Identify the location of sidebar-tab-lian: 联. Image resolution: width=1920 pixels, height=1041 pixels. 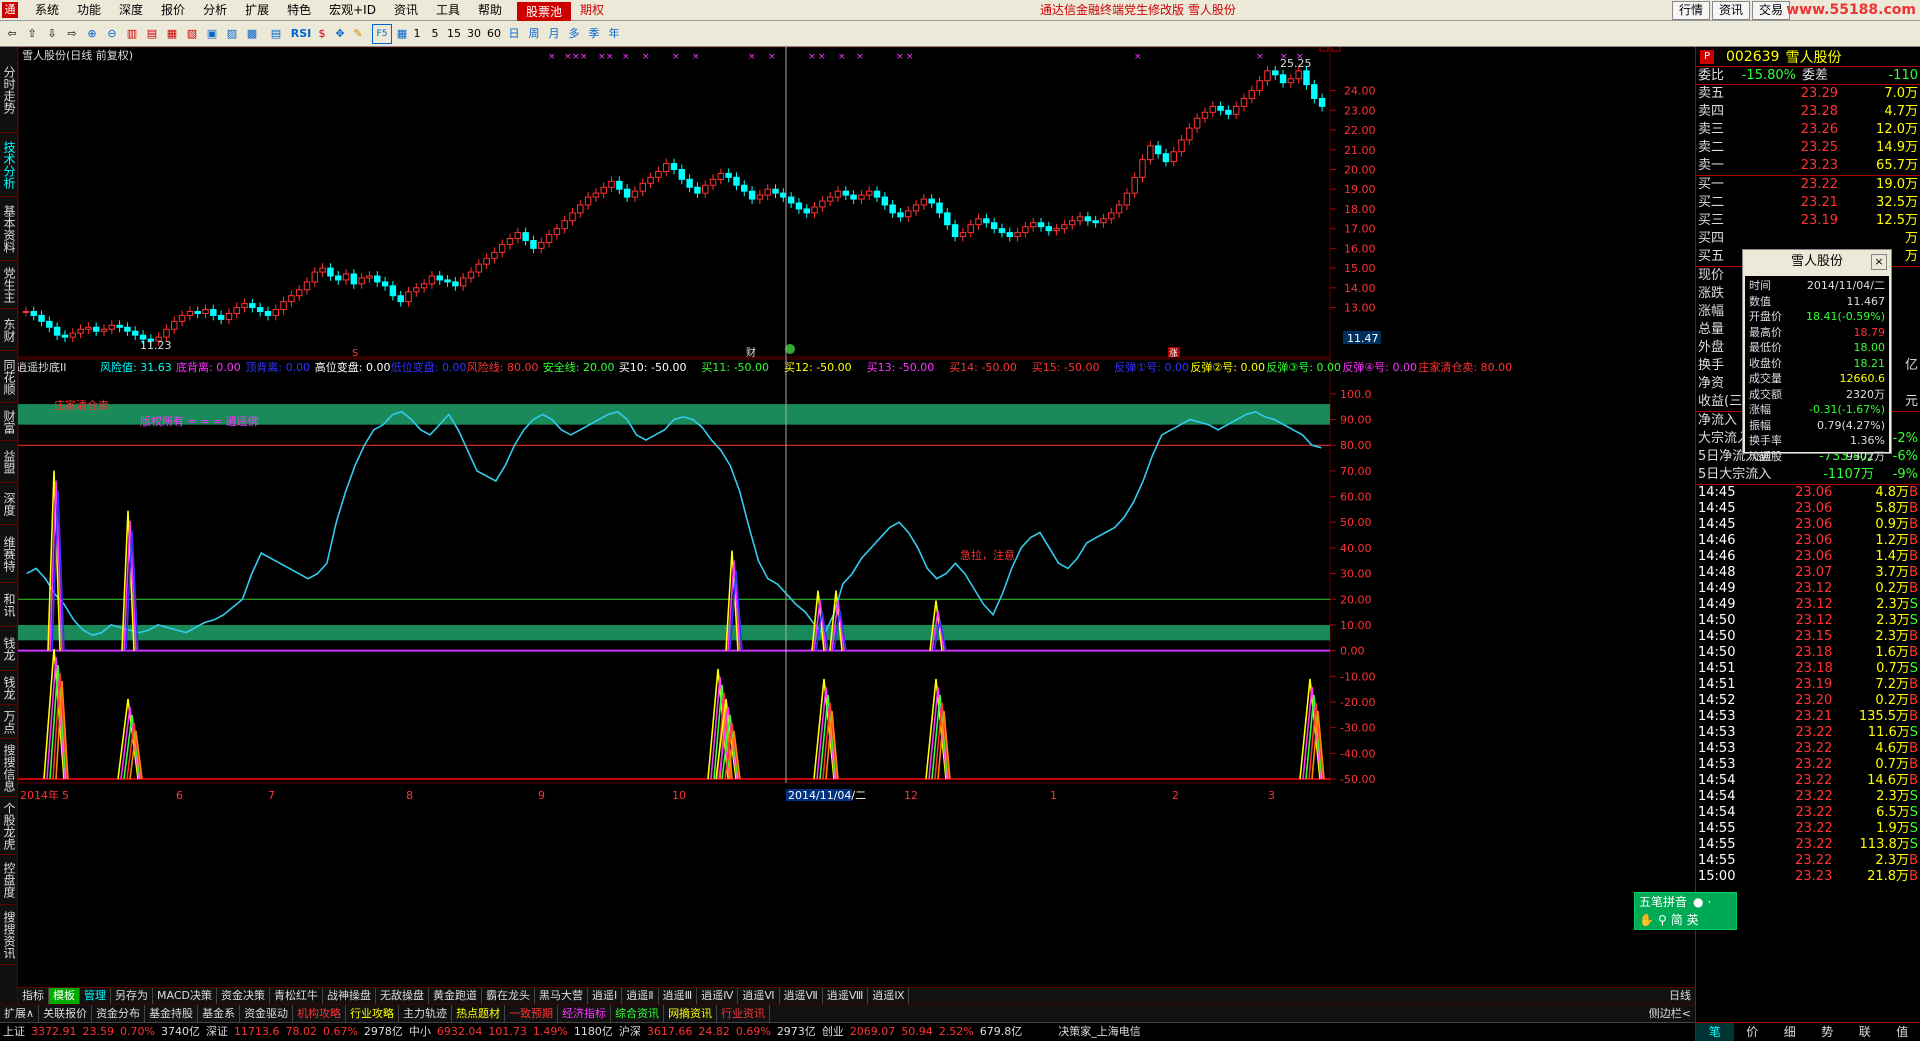
(1865, 1032).